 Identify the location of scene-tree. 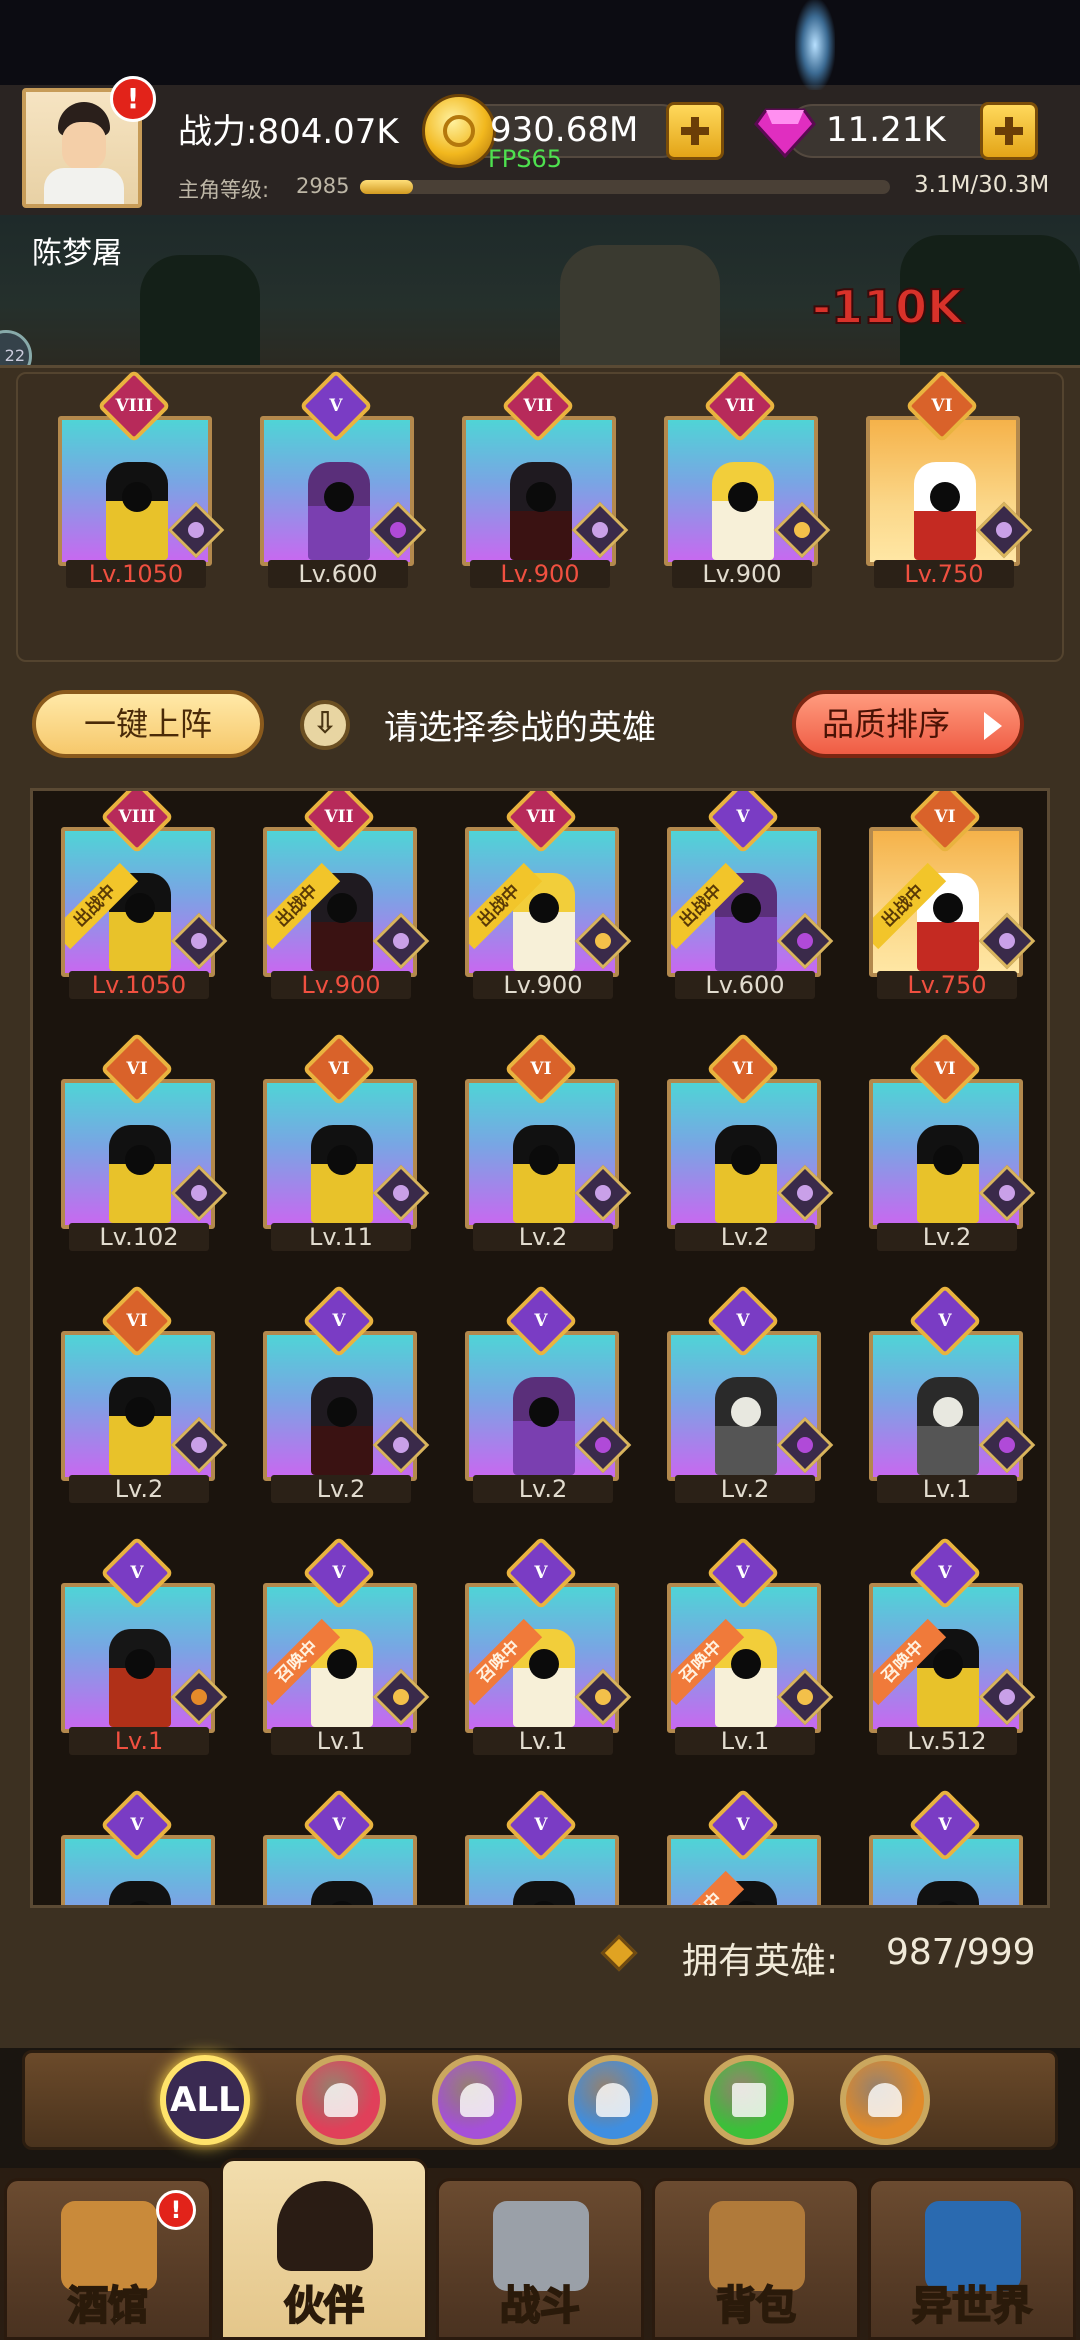
(200, 310).